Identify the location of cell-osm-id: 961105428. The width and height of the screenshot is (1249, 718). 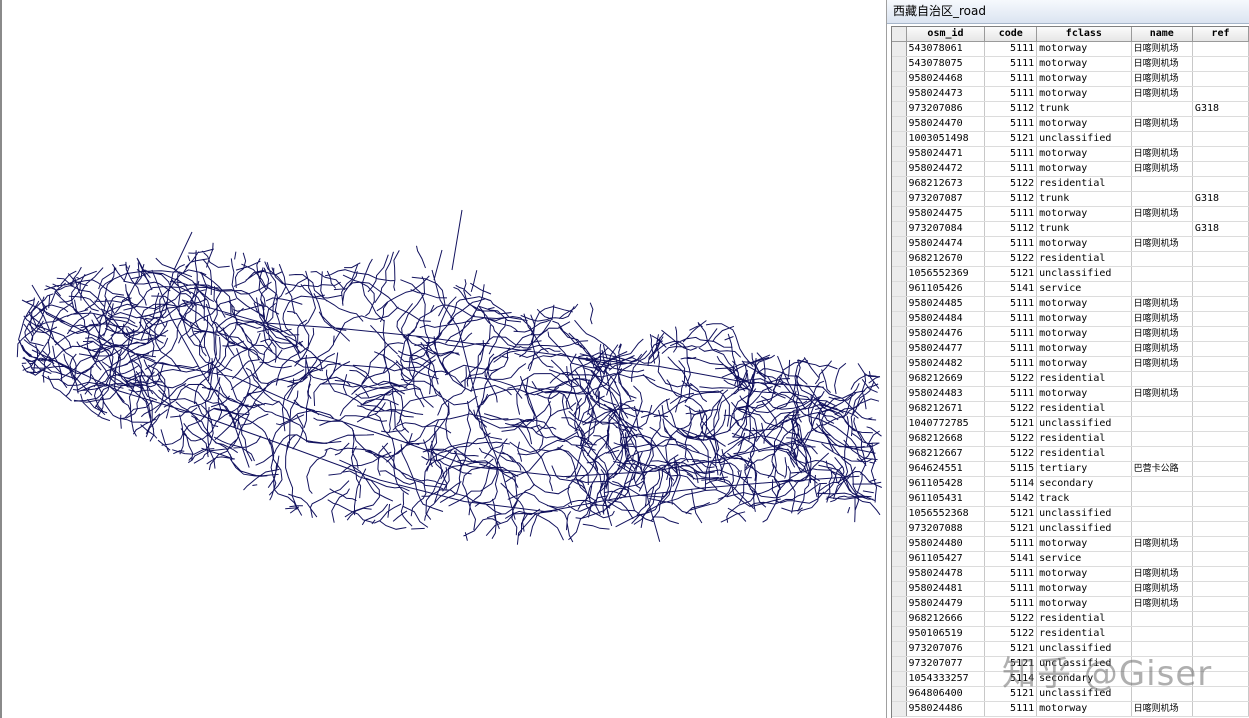
(946, 484).